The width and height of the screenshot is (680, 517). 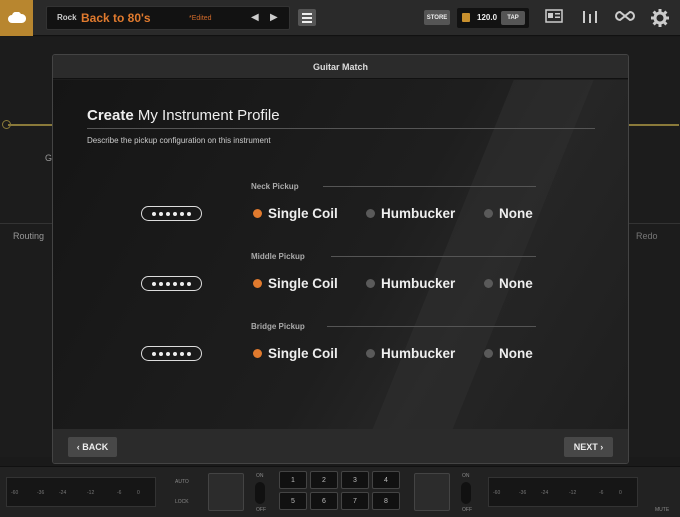 What do you see at coordinates (324, 480) in the screenshot?
I see `preset-number-button: 2` at bounding box center [324, 480].